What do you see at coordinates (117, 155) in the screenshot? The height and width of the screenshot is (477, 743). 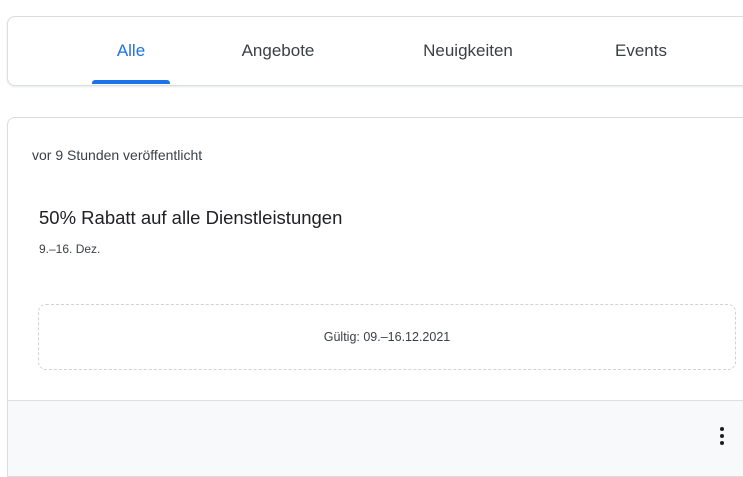 I see `posted-time: vor 9 Stunden veröffentlicht` at bounding box center [117, 155].